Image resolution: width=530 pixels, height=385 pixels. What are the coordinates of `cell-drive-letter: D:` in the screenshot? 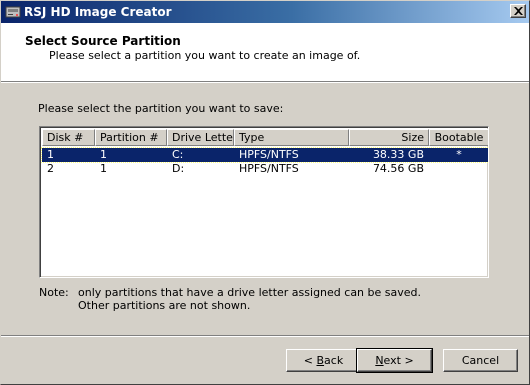 It's located at (178, 168).